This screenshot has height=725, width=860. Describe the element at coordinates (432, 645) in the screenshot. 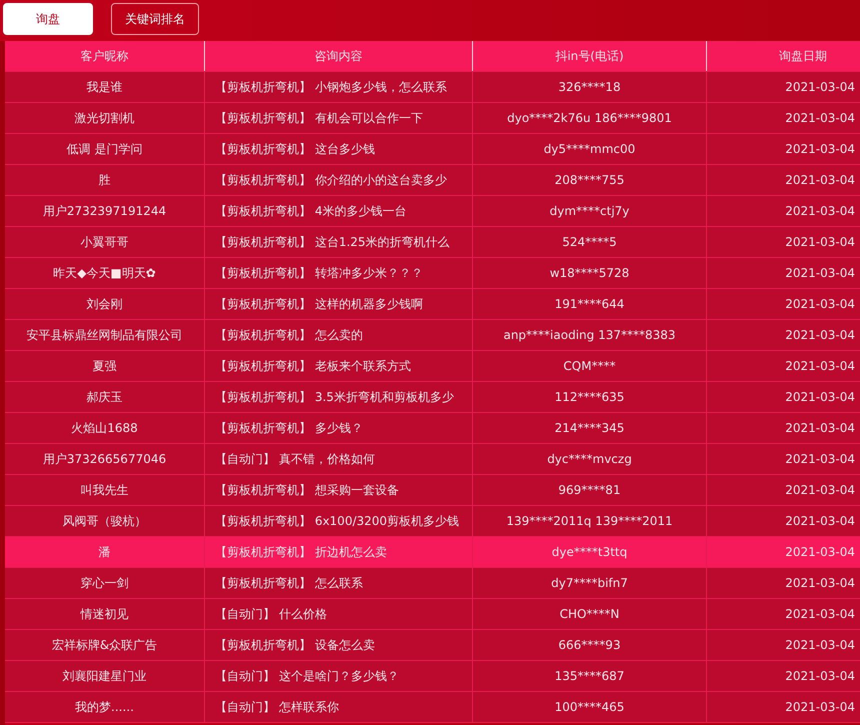

I see `table-row: 宏祥标牌&众联广告 【剪板机折弯机】 设备怎么卖 666****93 2021-03-04` at that location.